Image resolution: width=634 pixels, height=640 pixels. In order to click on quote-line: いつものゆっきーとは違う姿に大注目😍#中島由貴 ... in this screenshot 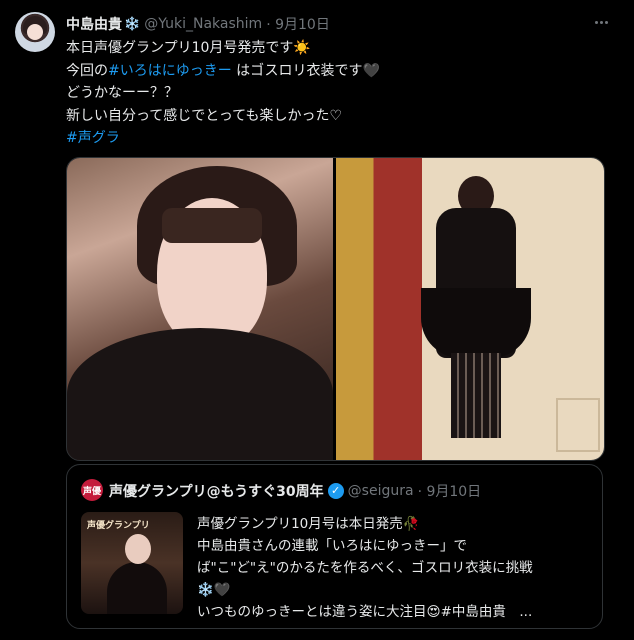, I will do `click(365, 612)`.